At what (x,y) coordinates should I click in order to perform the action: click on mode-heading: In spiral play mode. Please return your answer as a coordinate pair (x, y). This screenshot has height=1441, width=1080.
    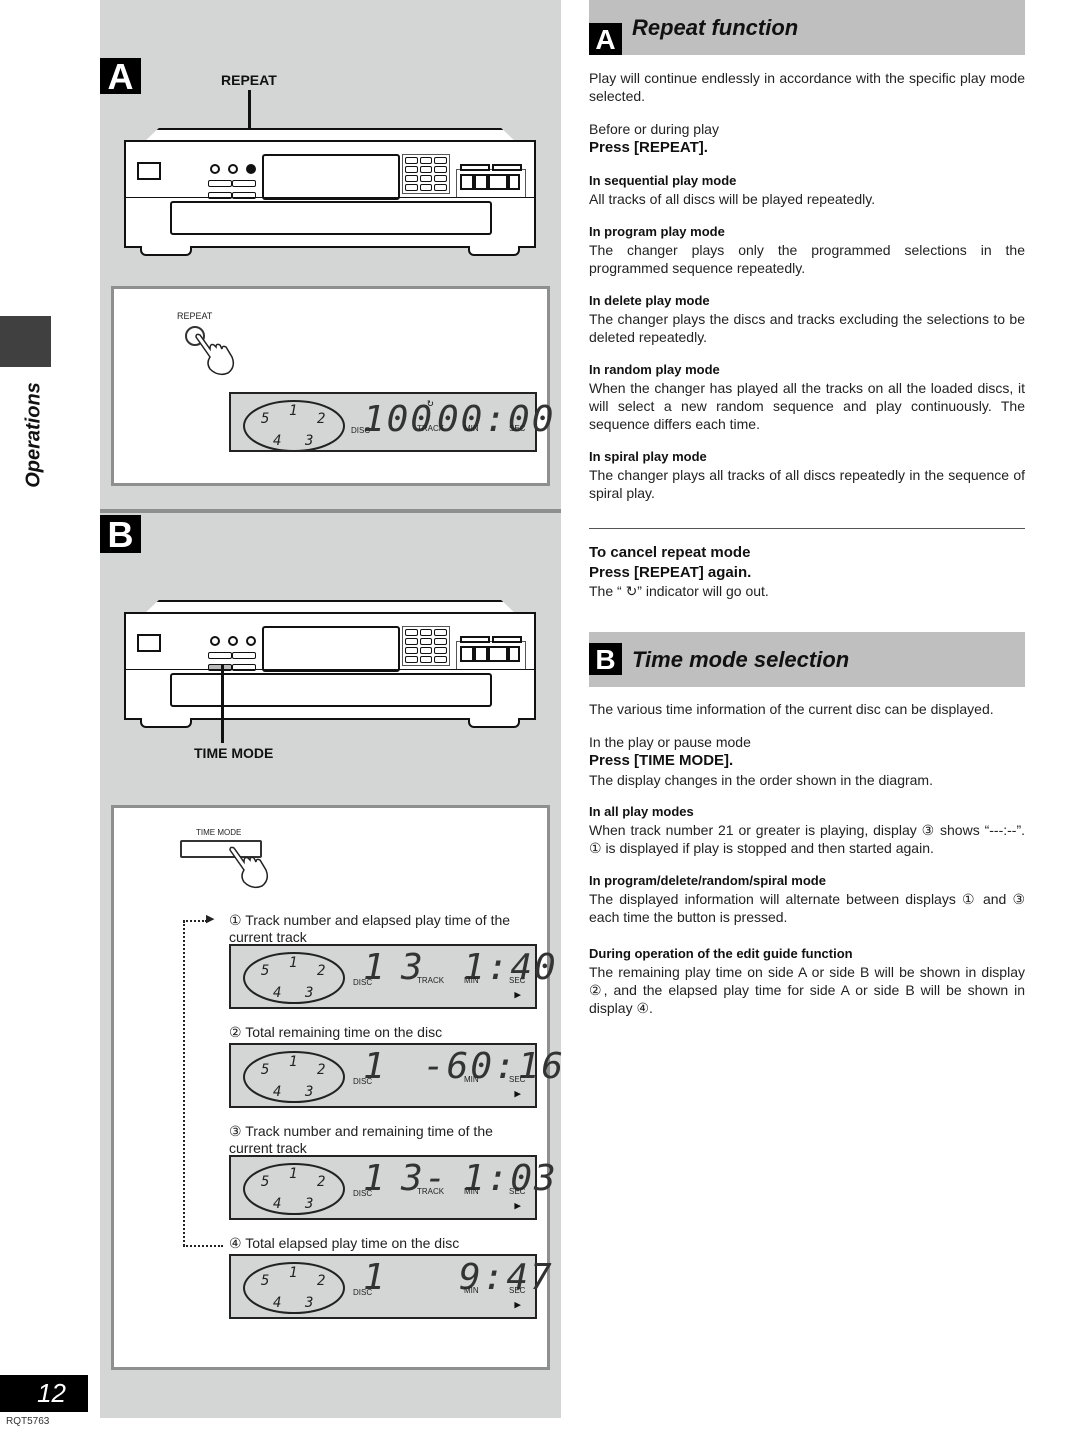
    Looking at the image, I should click on (648, 456).